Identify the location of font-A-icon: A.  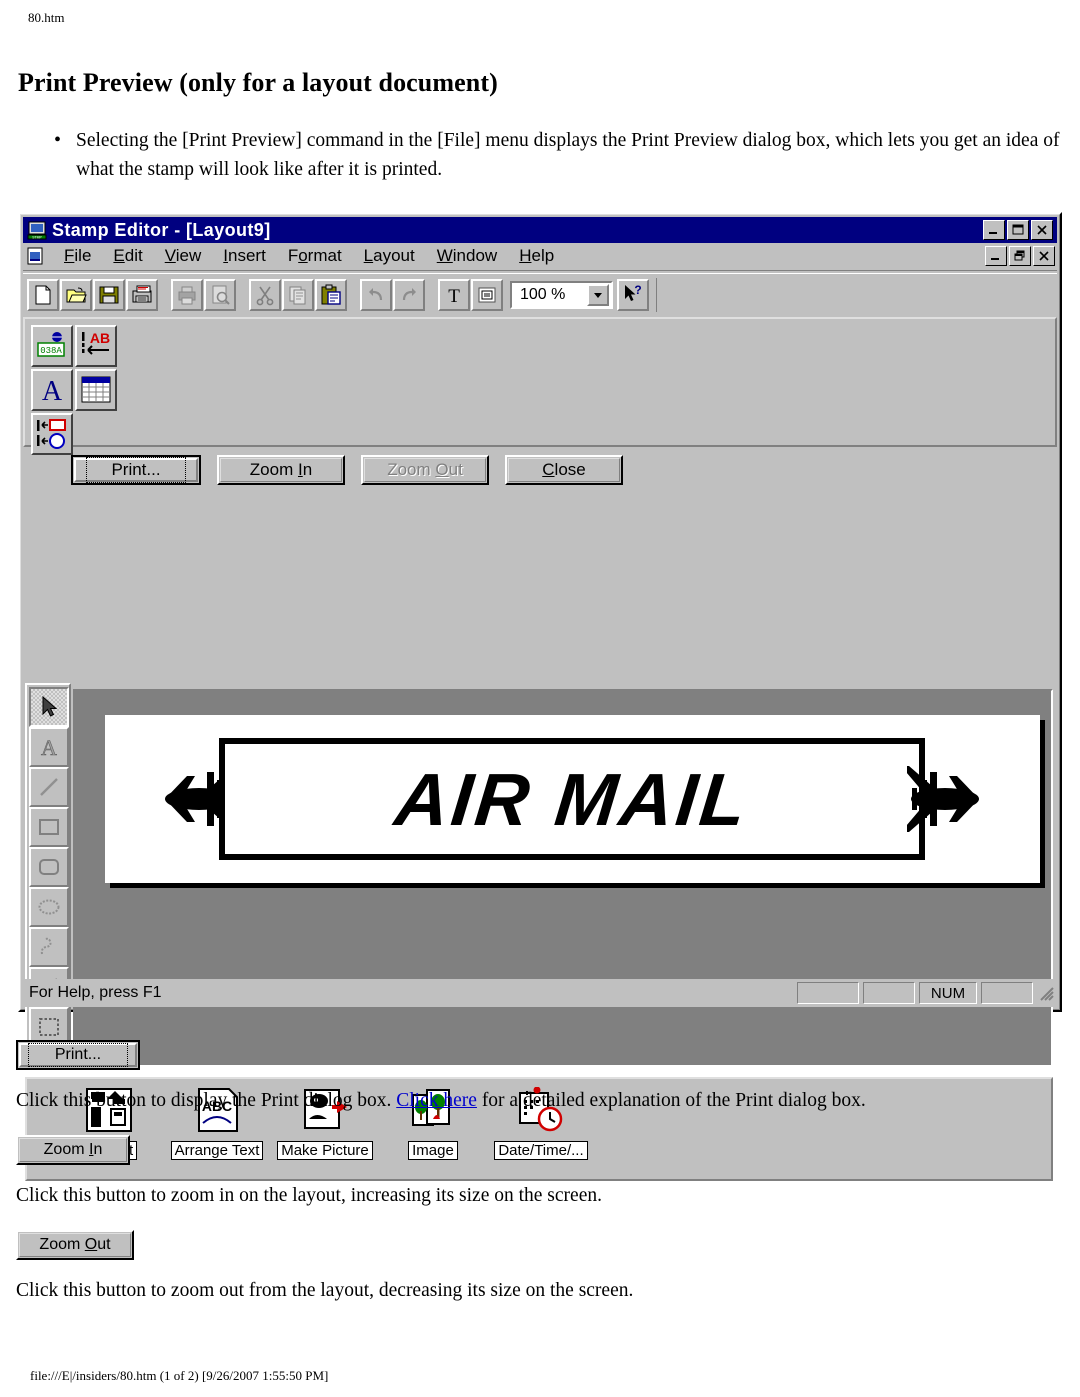
(52, 390).